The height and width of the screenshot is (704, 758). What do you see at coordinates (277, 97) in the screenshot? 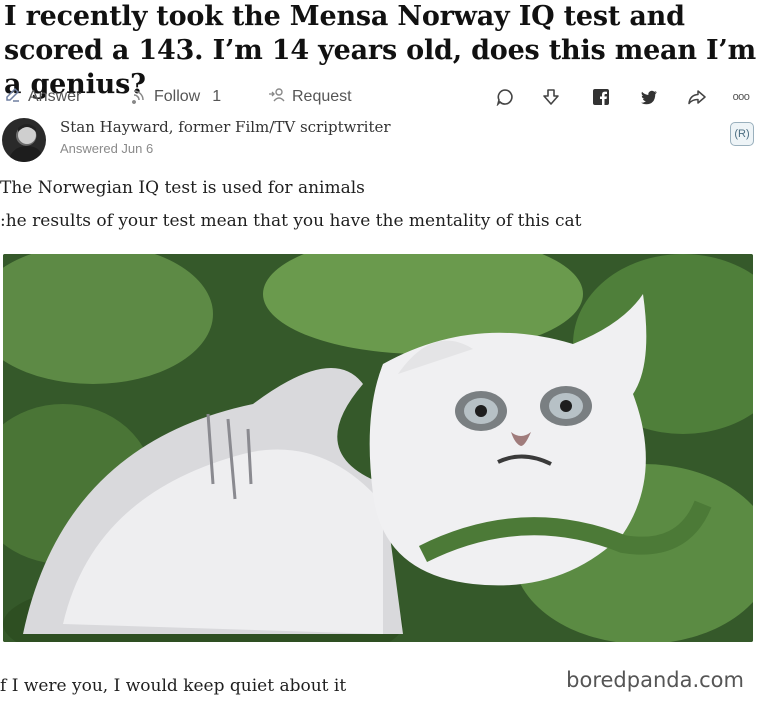
I see `request-icon` at bounding box center [277, 97].